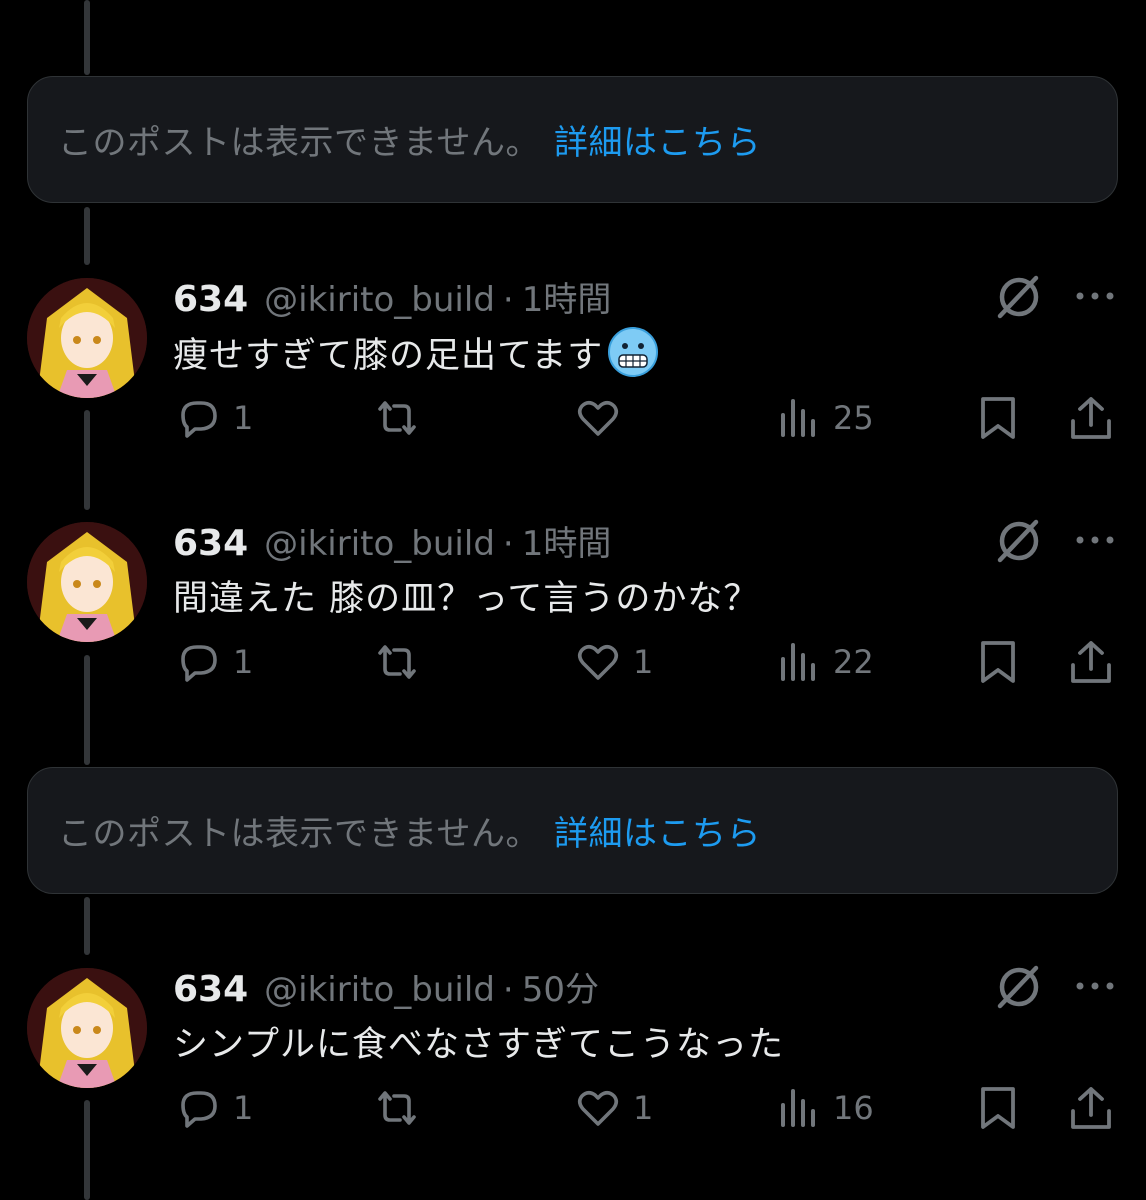 The image size is (1146, 1200). I want to click on post-actions: 1 25, so click(573, 418).